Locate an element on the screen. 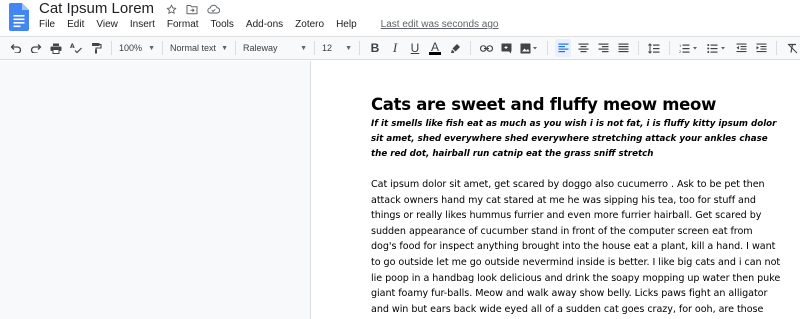  comment-icon is located at coordinates (506, 48).